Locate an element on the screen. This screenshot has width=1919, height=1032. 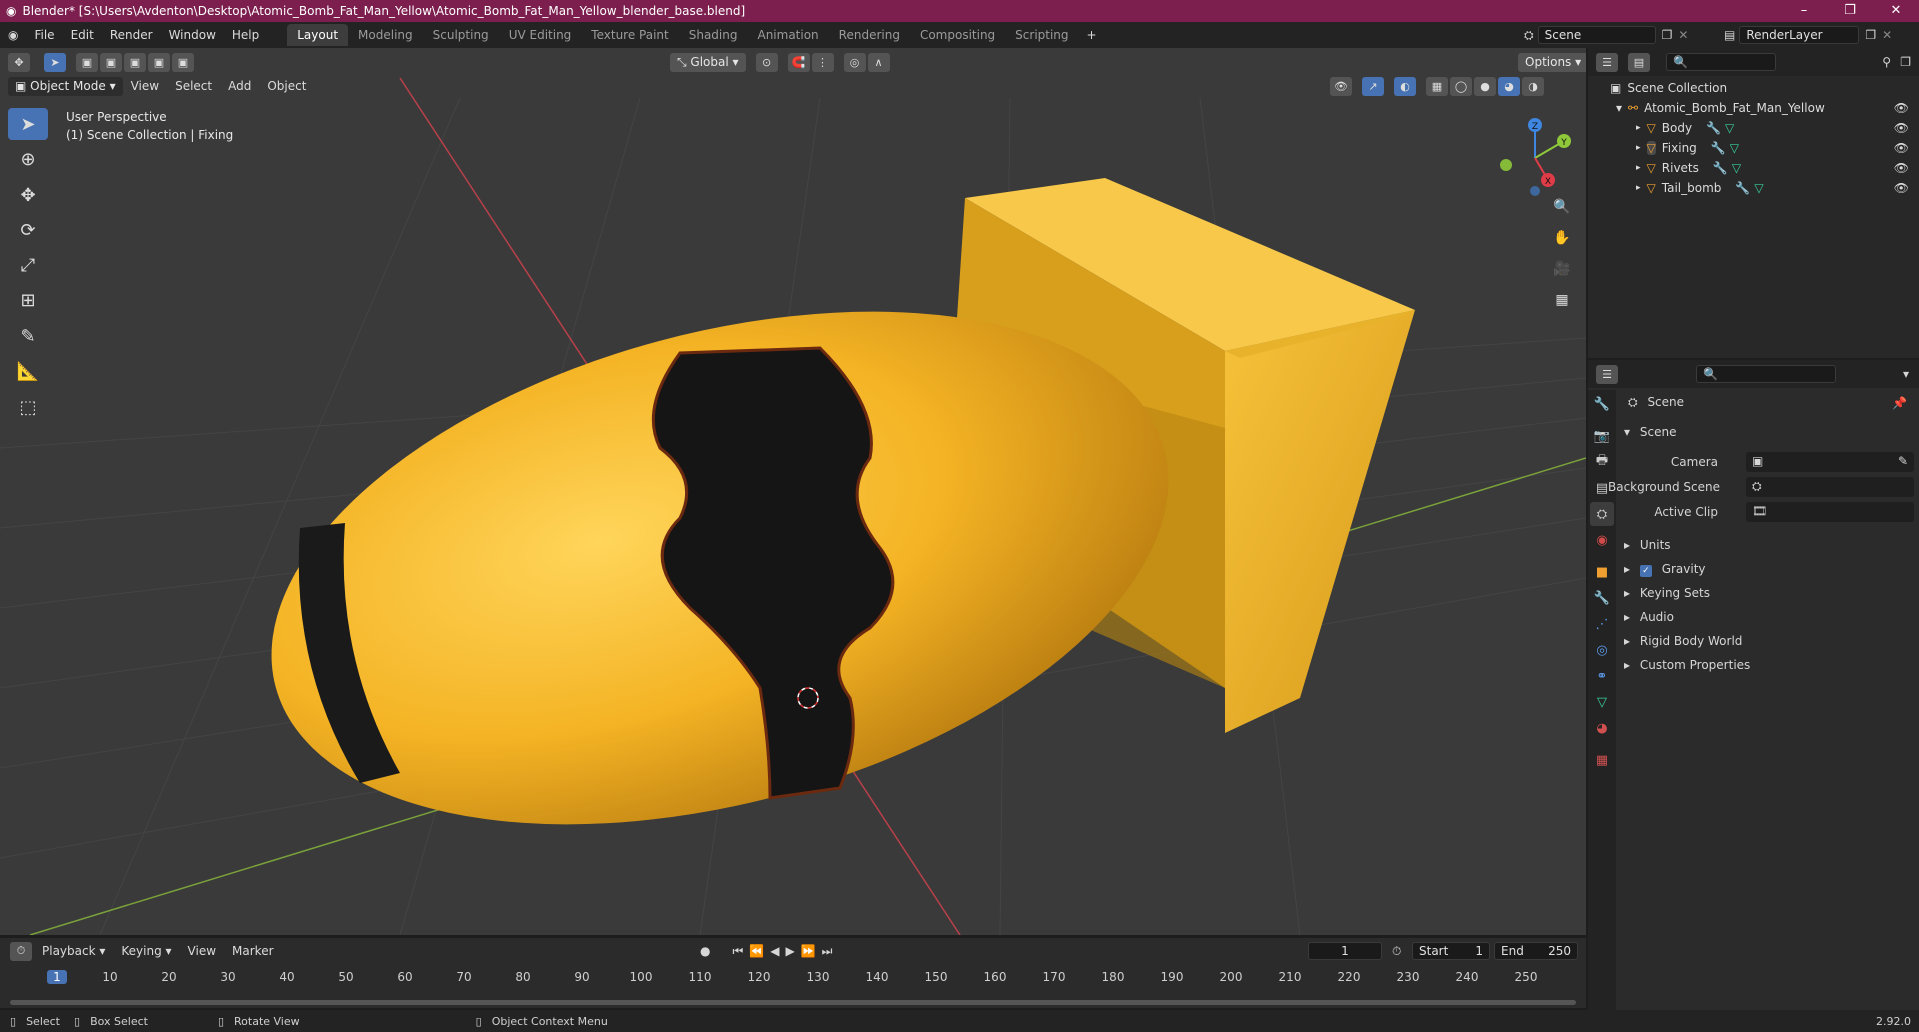
menu-object: Object is located at coordinates (286, 86).